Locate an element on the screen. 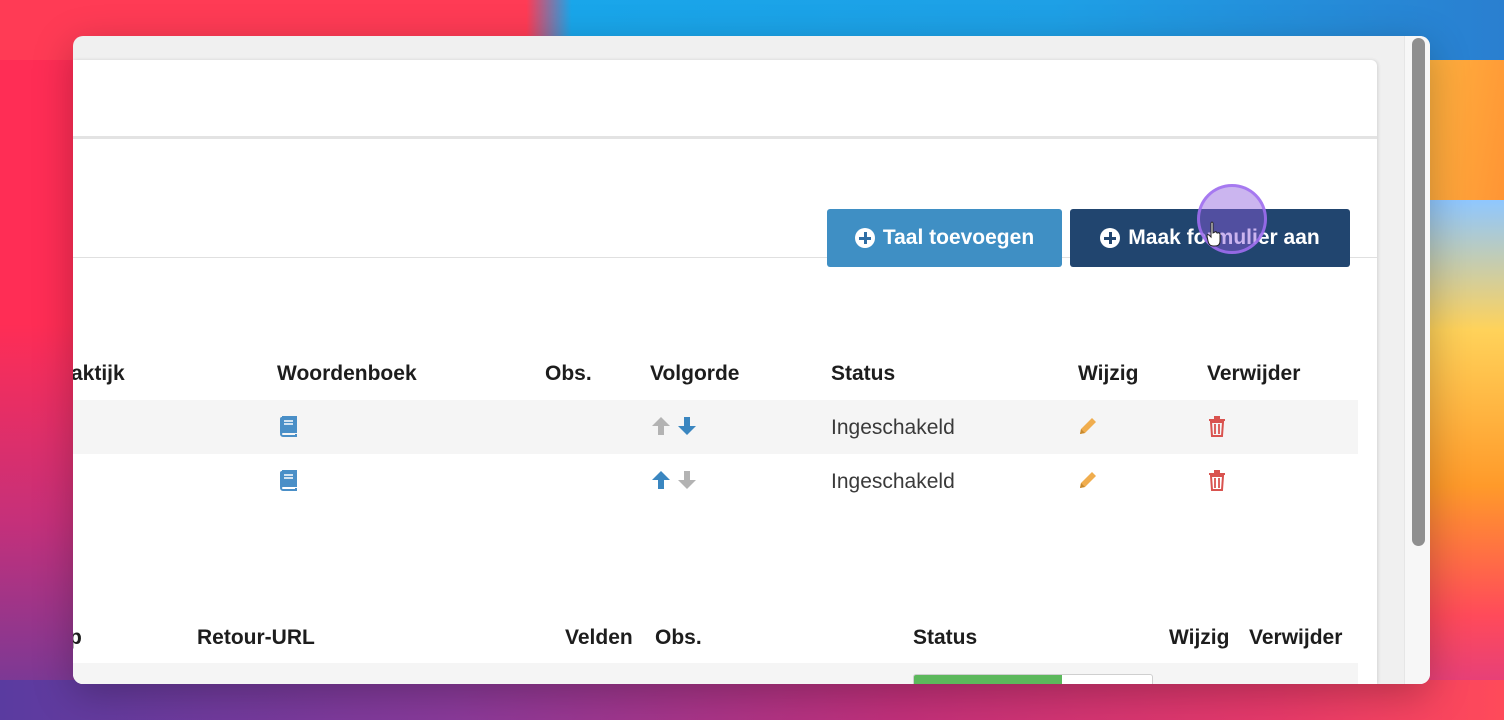 This screenshot has width=1504, height=720. scrollbar is located at coordinates (1417, 360).